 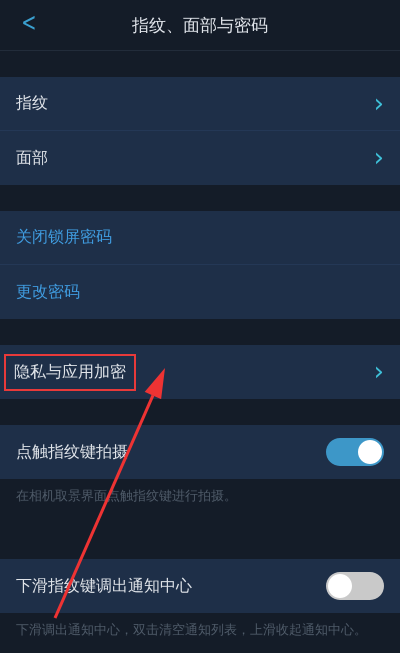 What do you see at coordinates (191, 630) in the screenshot?
I see `description-text: 下滑调出通知中心，双击清空通知列表，上滑收起通知中心。` at bounding box center [191, 630].